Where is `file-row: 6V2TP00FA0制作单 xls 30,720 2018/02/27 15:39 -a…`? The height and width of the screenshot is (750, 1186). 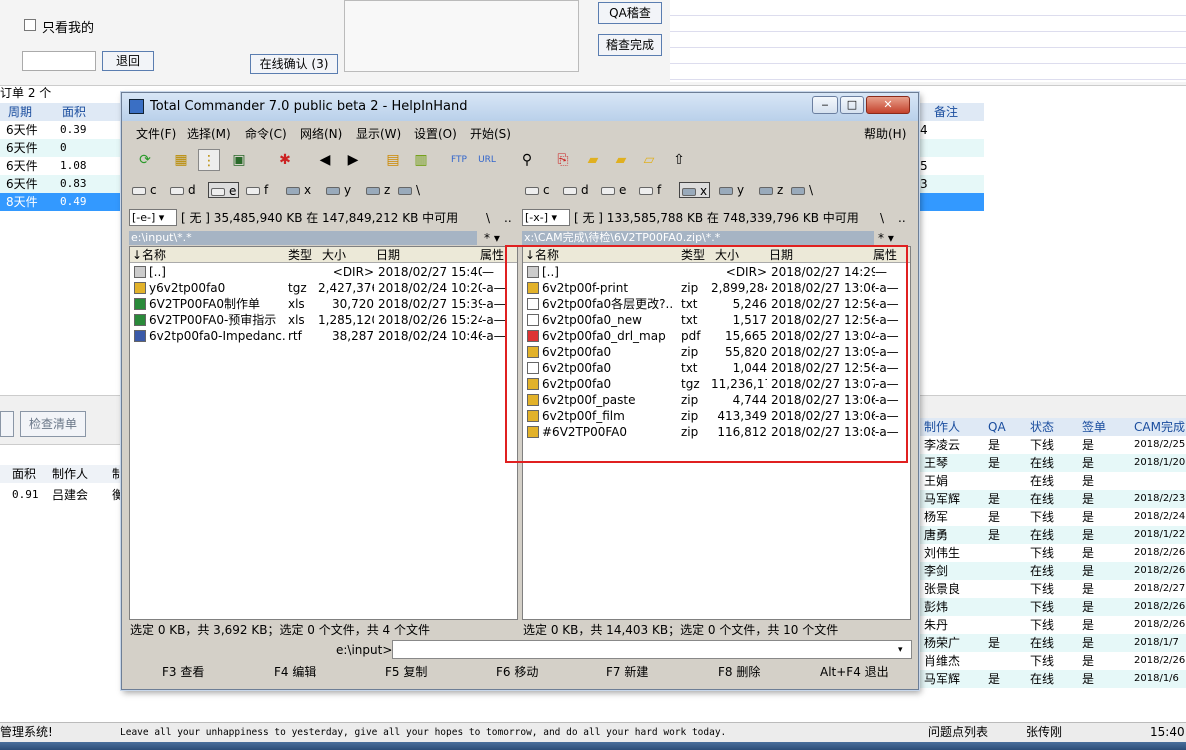 file-row: 6V2TP00FA0制作单 xls 30,720 2018/02/27 15:39 -a… is located at coordinates (324, 304).